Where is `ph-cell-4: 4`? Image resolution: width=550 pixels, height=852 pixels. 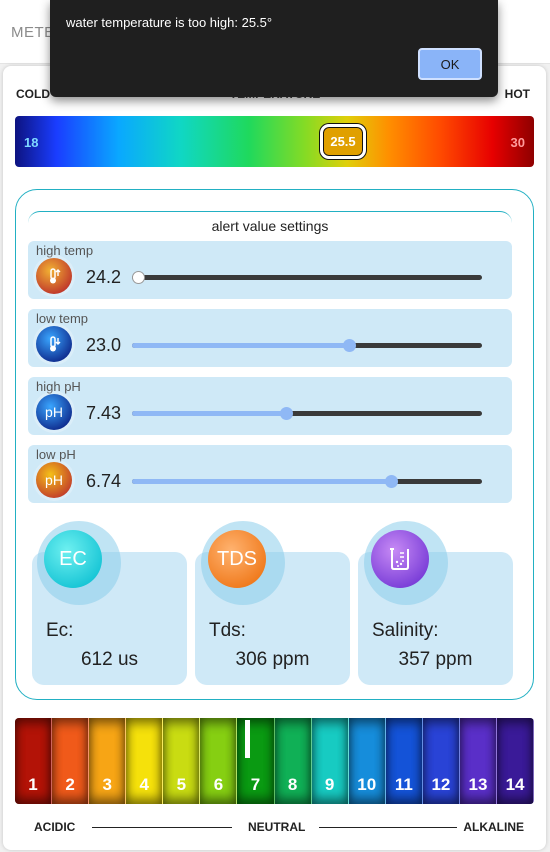 ph-cell-4: 4 is located at coordinates (145, 761).